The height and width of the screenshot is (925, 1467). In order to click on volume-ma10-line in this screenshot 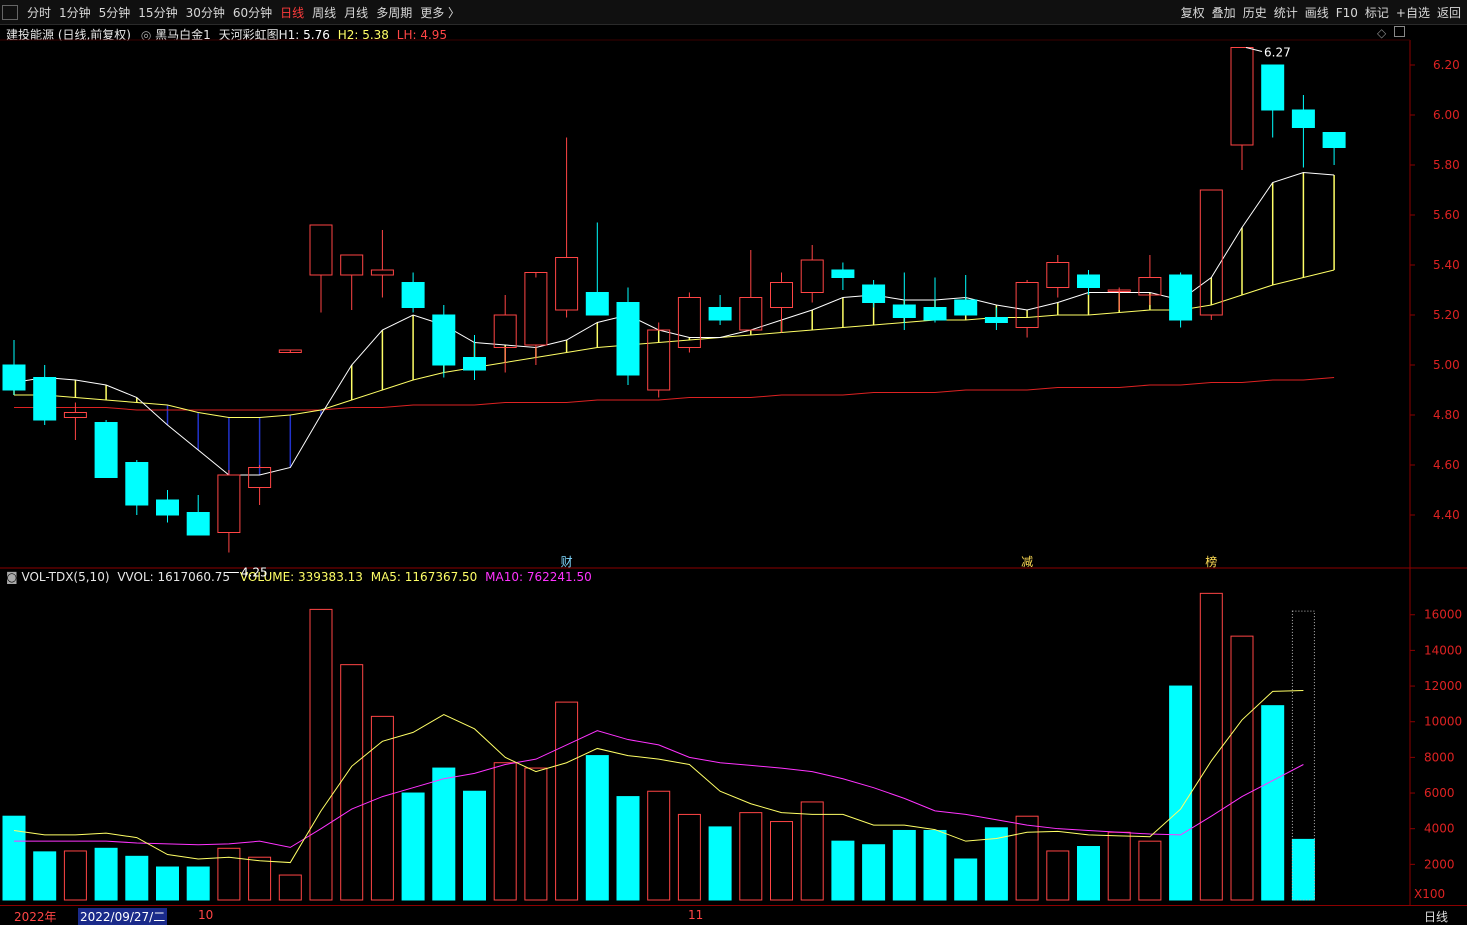, I will do `click(659, 789)`.